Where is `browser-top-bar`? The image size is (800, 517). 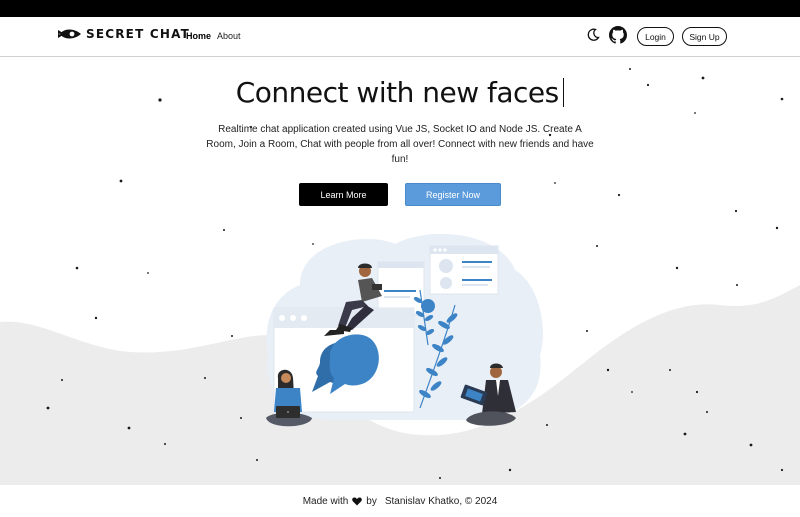
browser-top-bar is located at coordinates (400, 8).